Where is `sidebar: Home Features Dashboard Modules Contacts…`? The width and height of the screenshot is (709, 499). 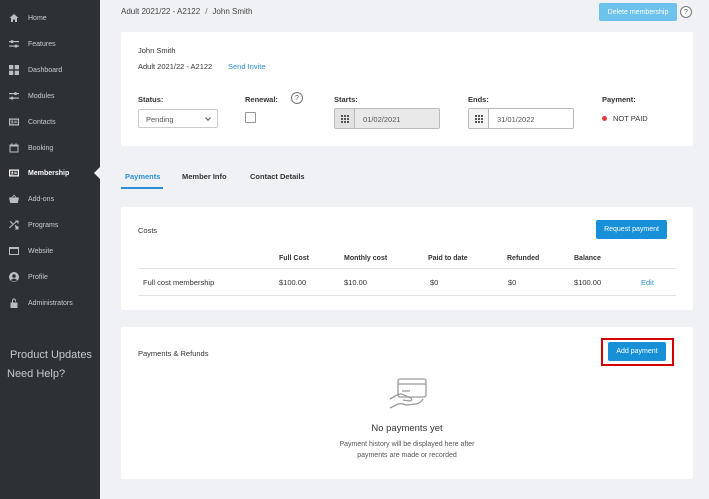 sidebar: Home Features Dashboard Modules Contacts… is located at coordinates (50, 249).